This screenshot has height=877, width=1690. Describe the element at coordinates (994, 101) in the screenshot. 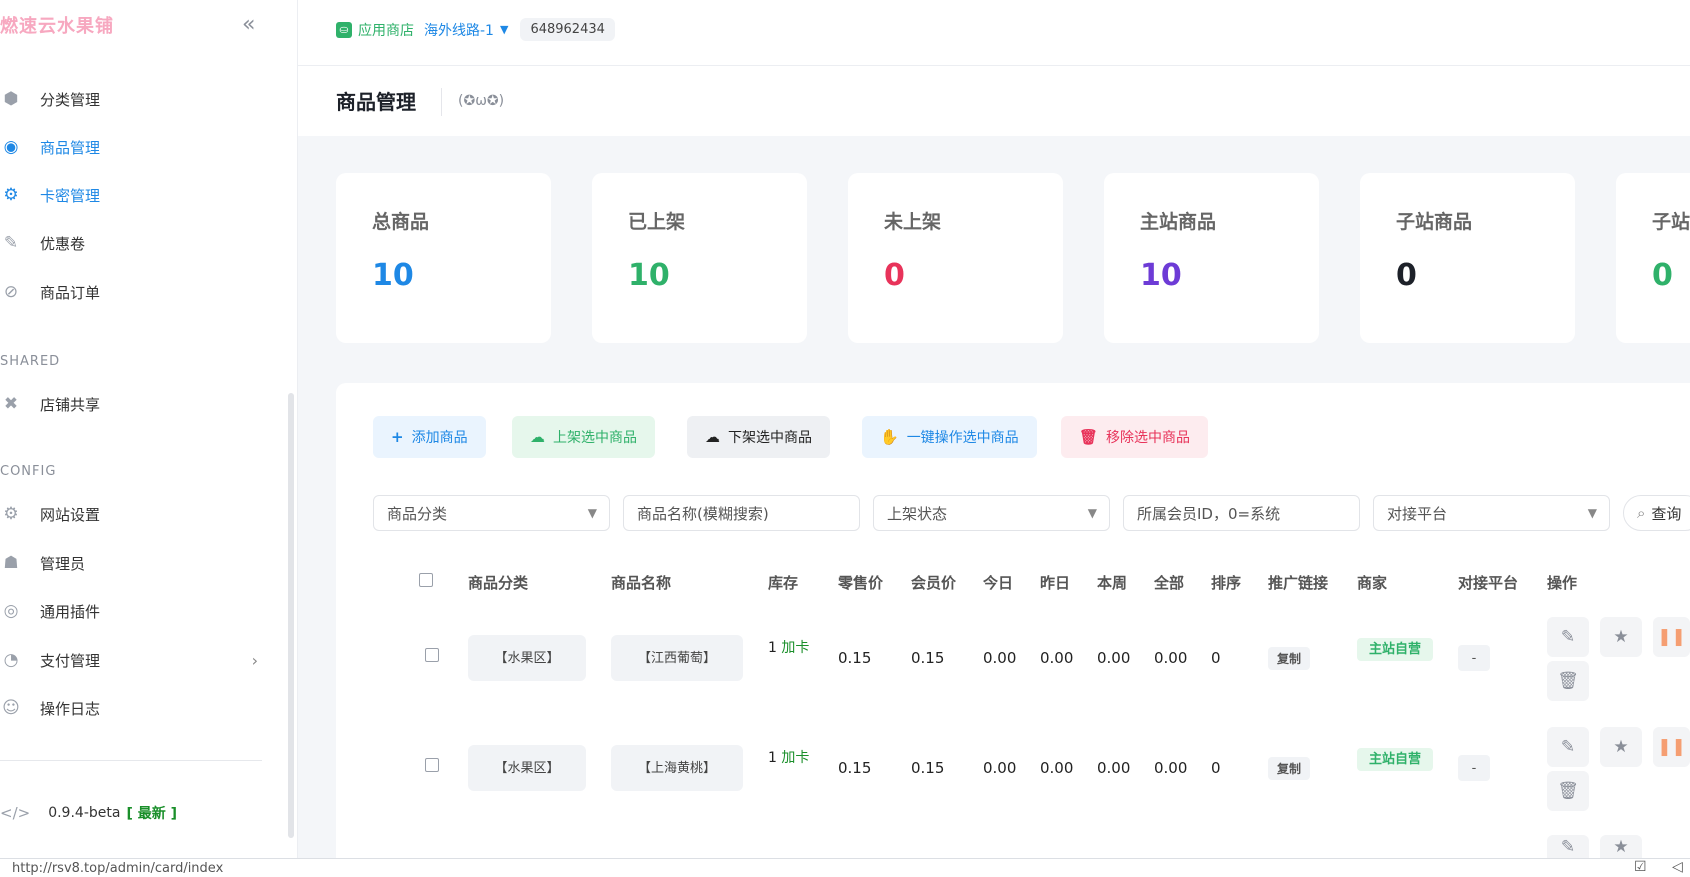

I see `page-header: 商品管理 (✪ω✪)` at that location.